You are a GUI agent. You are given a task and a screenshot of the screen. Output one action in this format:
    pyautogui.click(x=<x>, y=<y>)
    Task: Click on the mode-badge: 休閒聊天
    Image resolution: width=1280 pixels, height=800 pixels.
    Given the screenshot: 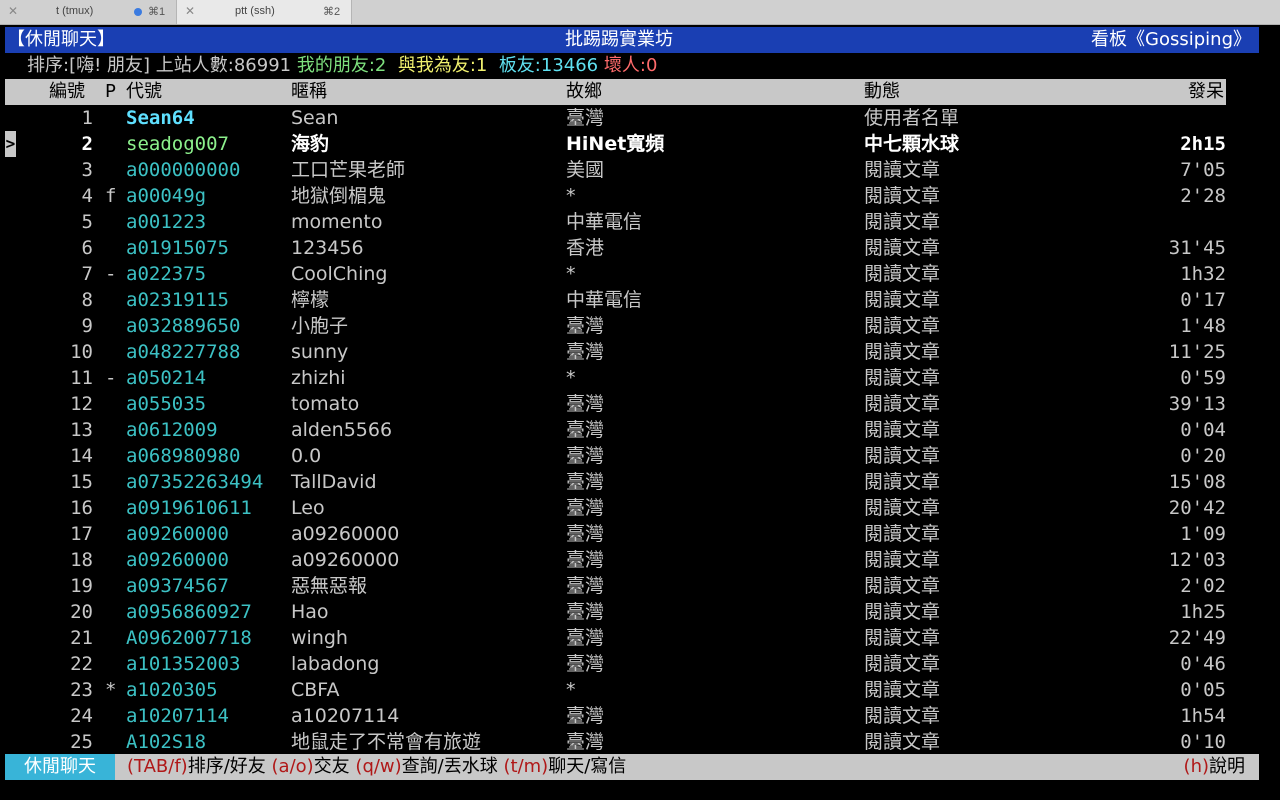 What is the action you would take?
    pyautogui.click(x=60, y=767)
    